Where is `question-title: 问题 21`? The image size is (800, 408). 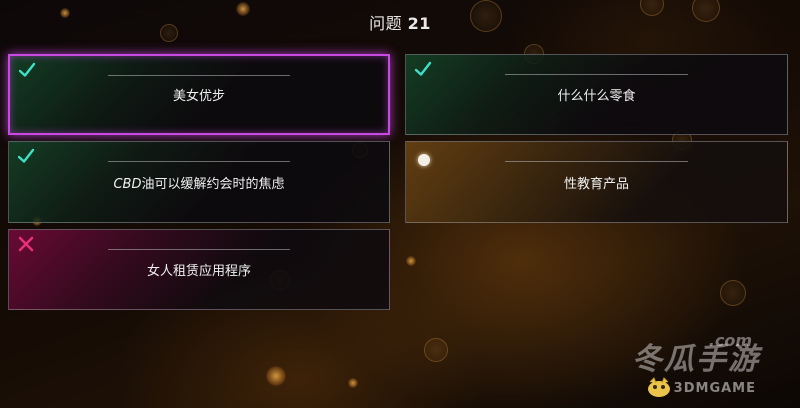
question-title: 问题 21 is located at coordinates (400, 22).